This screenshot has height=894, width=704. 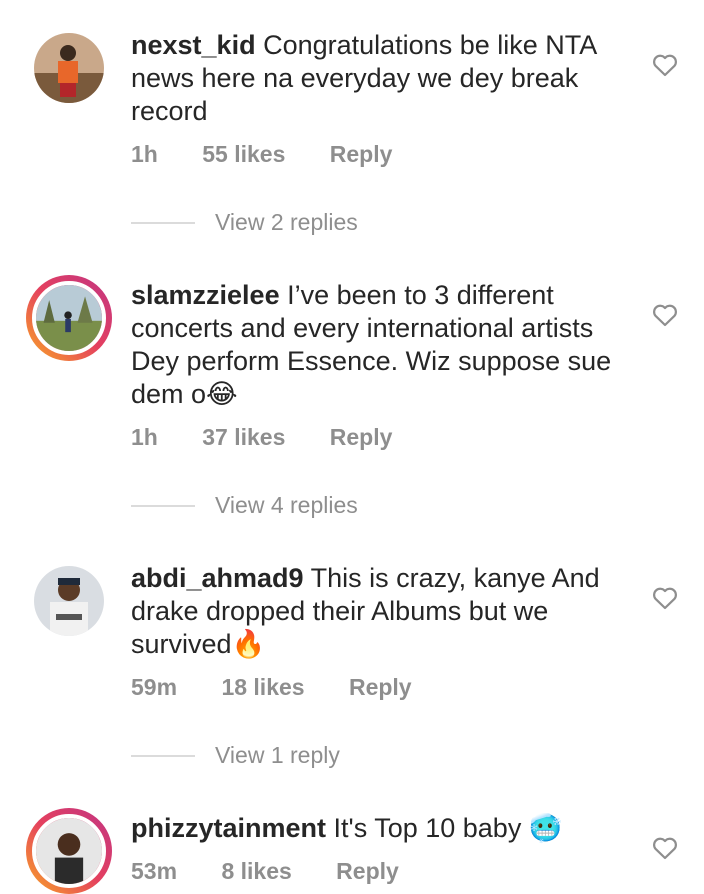 I want to click on comment-time: 53m, so click(x=154, y=871).